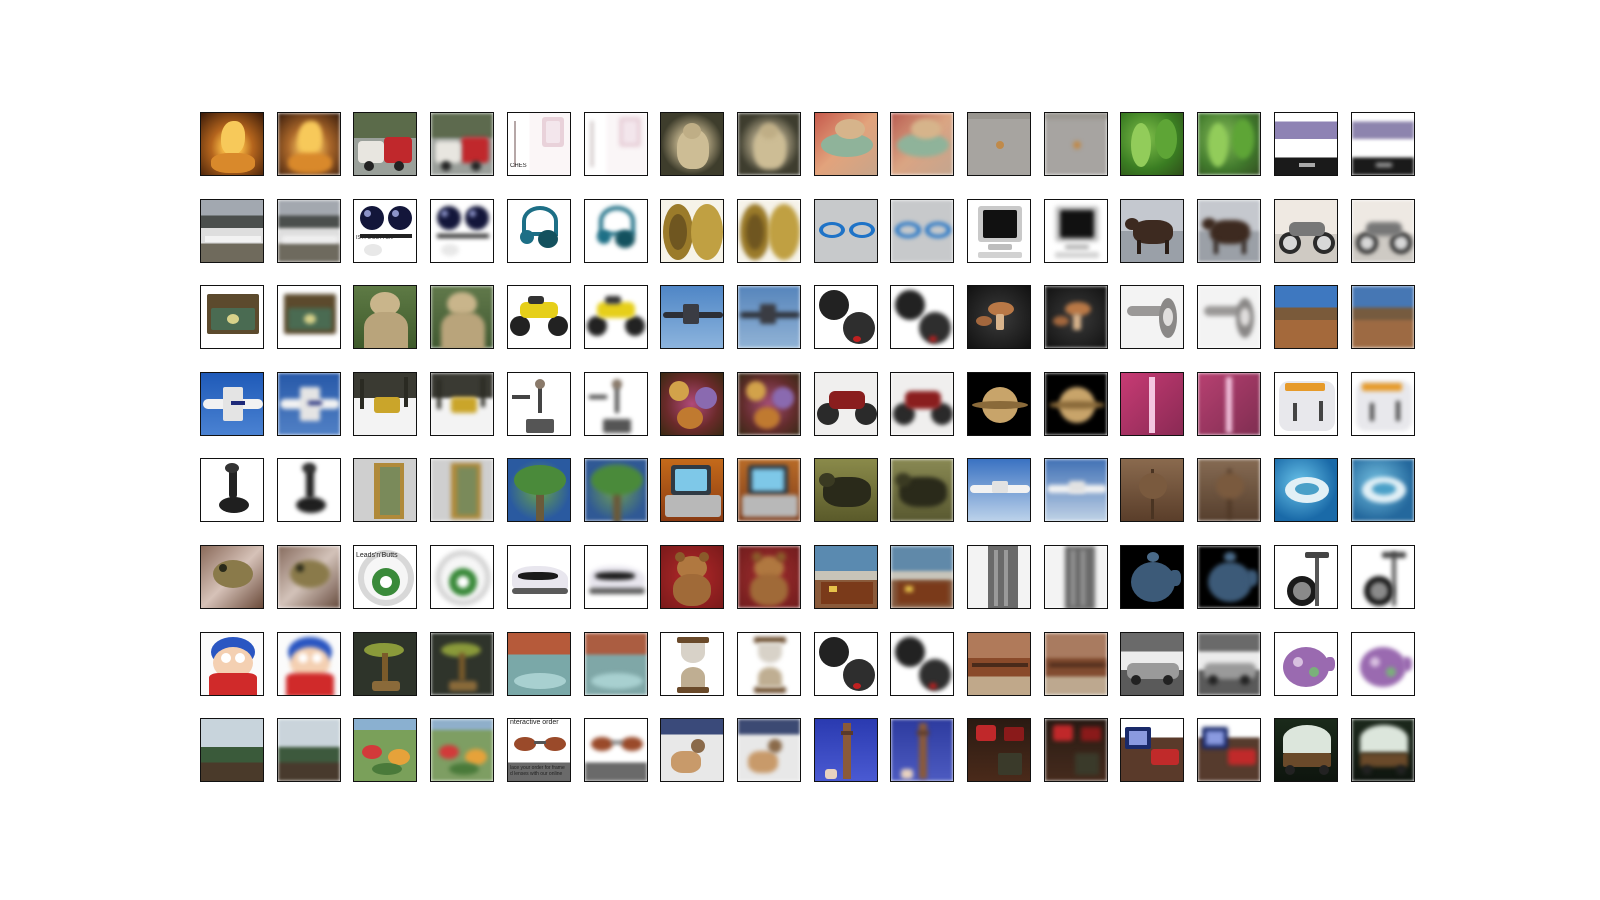  I want to click on original-image-tile: IS IT'S BUTTON, so click(385, 231).